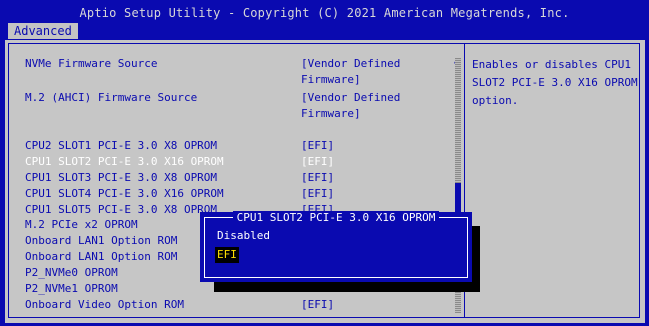 The height and width of the screenshot is (326, 649). What do you see at coordinates (104, 305) in the screenshot?
I see `setting-onboard-video-option-rom: Onboard Video Option ROM` at bounding box center [104, 305].